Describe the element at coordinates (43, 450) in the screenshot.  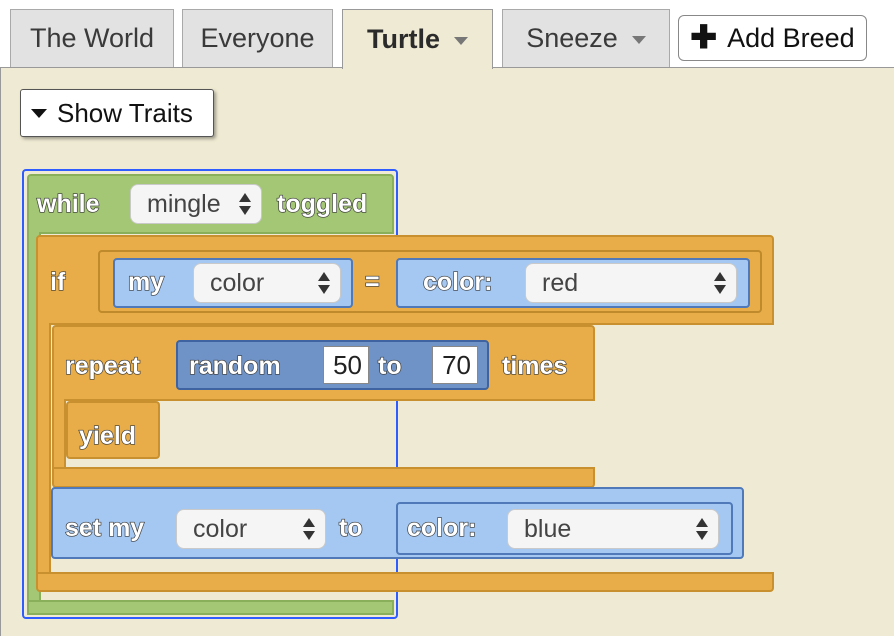
I see `if-block-spine` at that location.